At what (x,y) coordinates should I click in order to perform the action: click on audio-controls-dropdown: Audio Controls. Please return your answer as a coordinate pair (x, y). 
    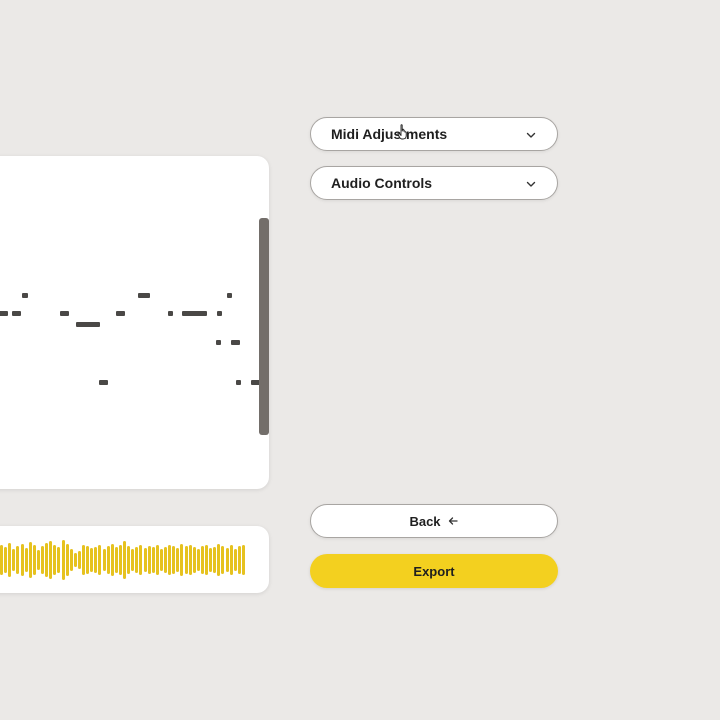
    Looking at the image, I should click on (434, 183).